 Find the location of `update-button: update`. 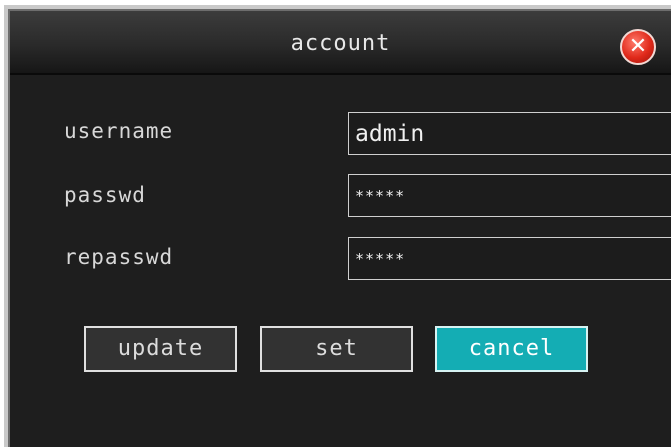

update-button: update is located at coordinates (160, 349).